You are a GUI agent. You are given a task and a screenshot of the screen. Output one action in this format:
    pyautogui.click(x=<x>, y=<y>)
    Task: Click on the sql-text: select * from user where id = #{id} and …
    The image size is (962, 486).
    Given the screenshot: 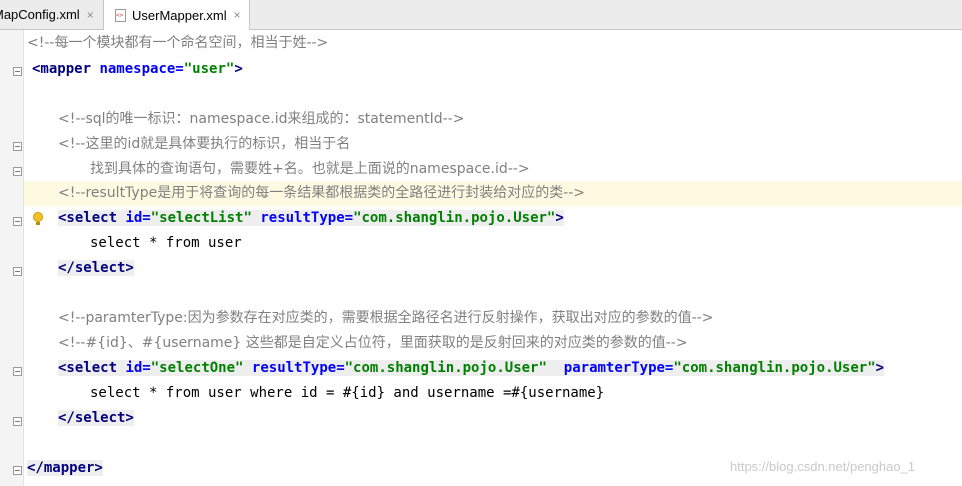 What is the action you would take?
    pyautogui.click(x=347, y=393)
    